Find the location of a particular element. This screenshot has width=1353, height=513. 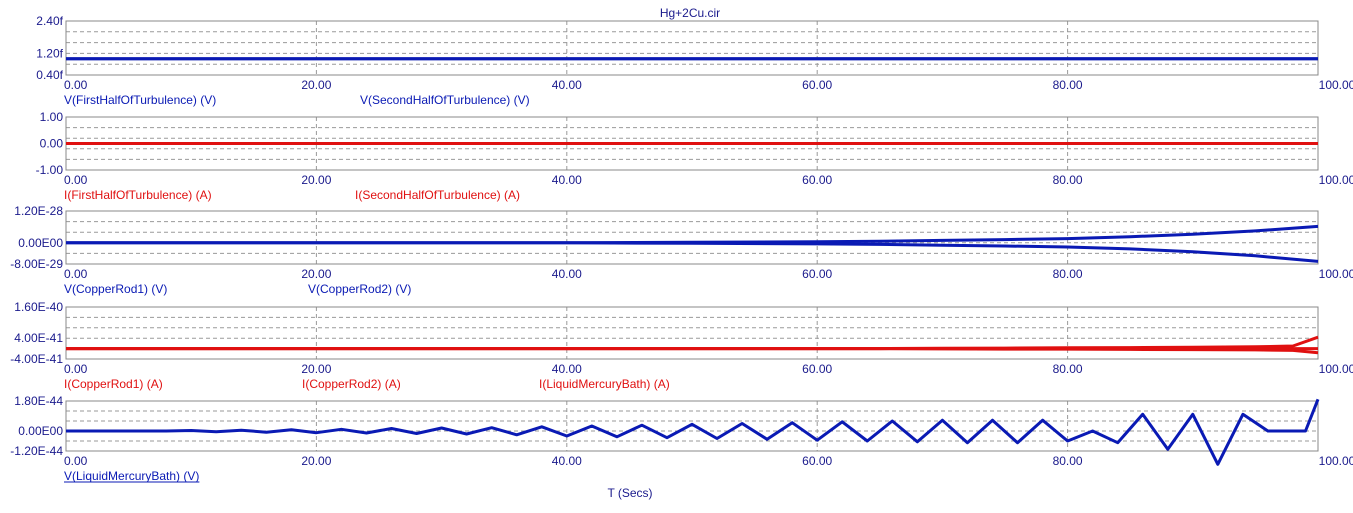

series-legend-label: V(SecondHalfOfTurbulence) (V) is located at coordinates (445, 100).